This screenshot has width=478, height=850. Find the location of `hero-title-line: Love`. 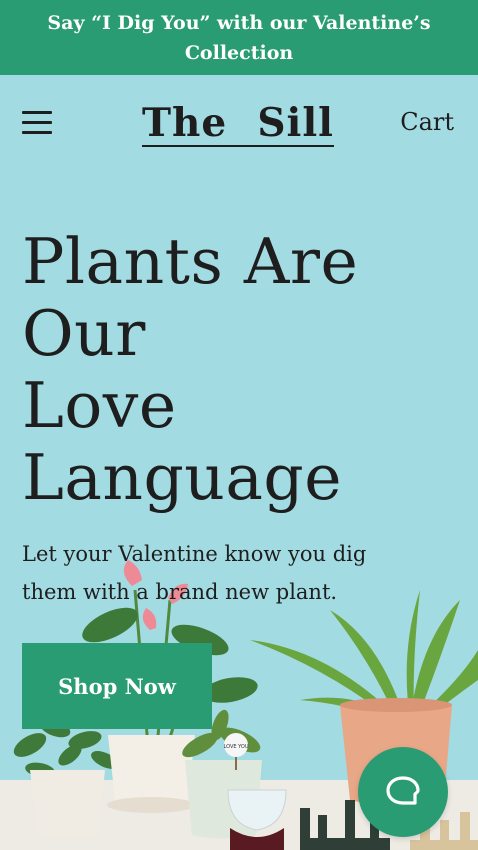

hero-title-line: Love is located at coordinates (99, 405).